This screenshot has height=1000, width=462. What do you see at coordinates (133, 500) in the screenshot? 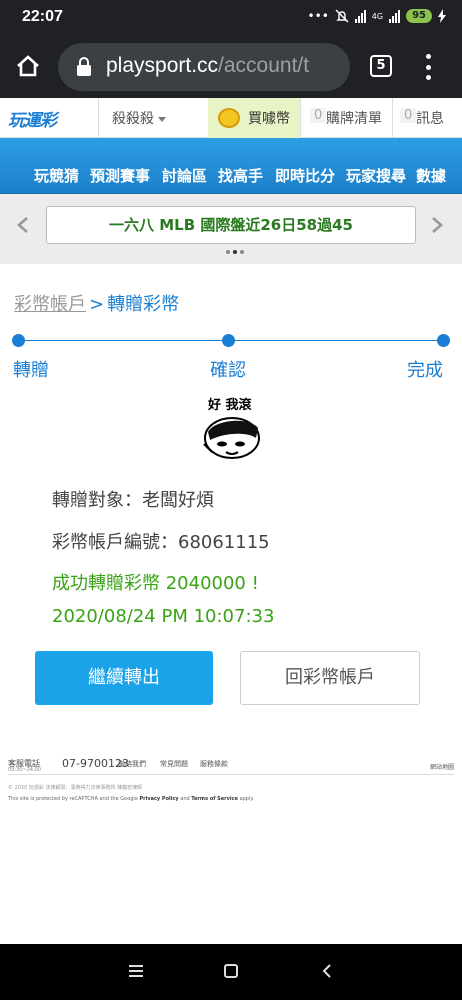
I see `transfer-recipient: 轉贈對象：老闆好煩` at bounding box center [133, 500].